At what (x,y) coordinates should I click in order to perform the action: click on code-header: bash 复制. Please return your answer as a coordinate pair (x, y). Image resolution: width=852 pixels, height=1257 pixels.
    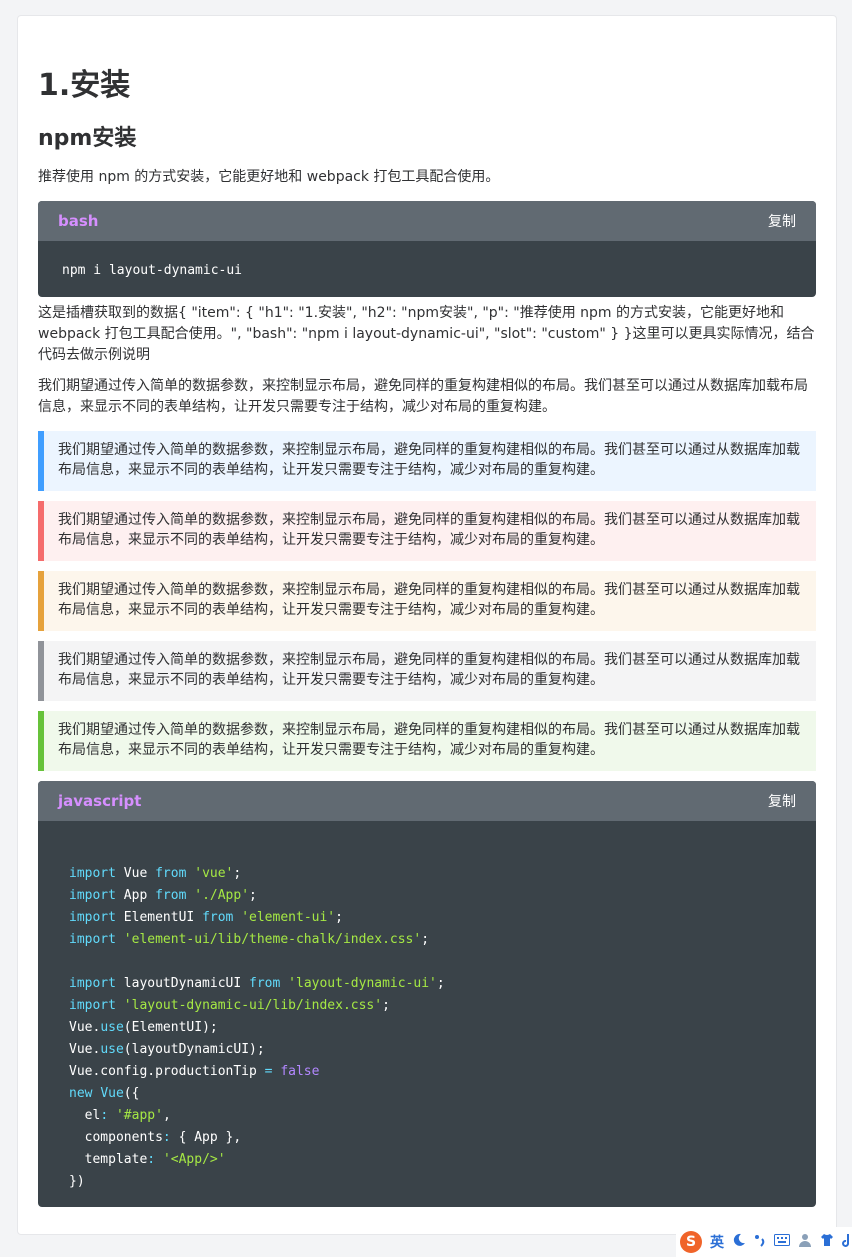
    Looking at the image, I should click on (427, 221).